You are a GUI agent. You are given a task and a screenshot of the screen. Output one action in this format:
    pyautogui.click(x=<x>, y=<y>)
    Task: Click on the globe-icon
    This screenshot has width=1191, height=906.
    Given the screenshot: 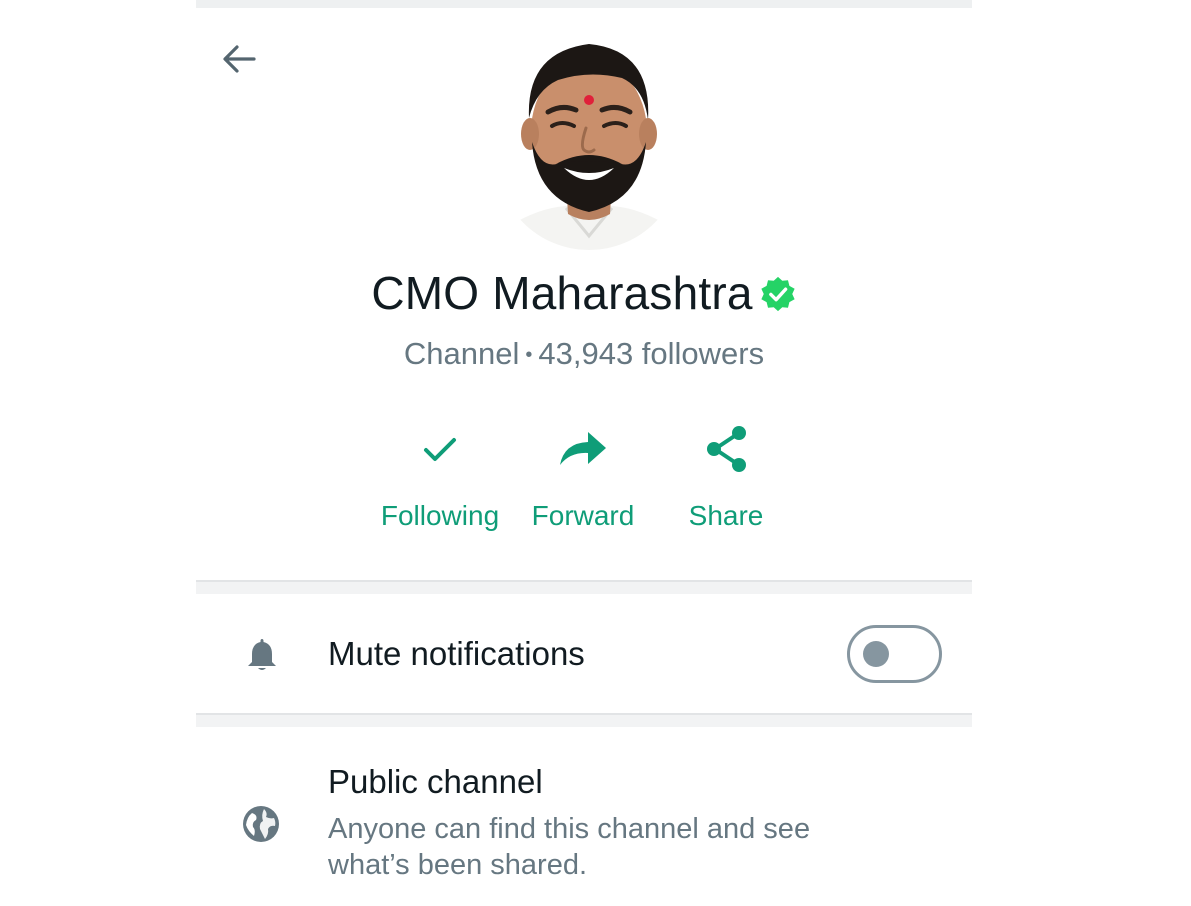 What is the action you would take?
    pyautogui.click(x=261, y=824)
    